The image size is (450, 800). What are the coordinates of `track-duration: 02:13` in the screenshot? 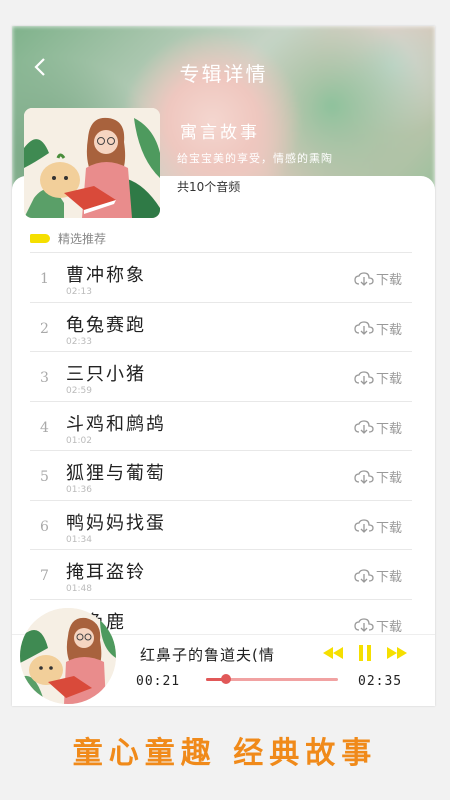 It's located at (79, 292).